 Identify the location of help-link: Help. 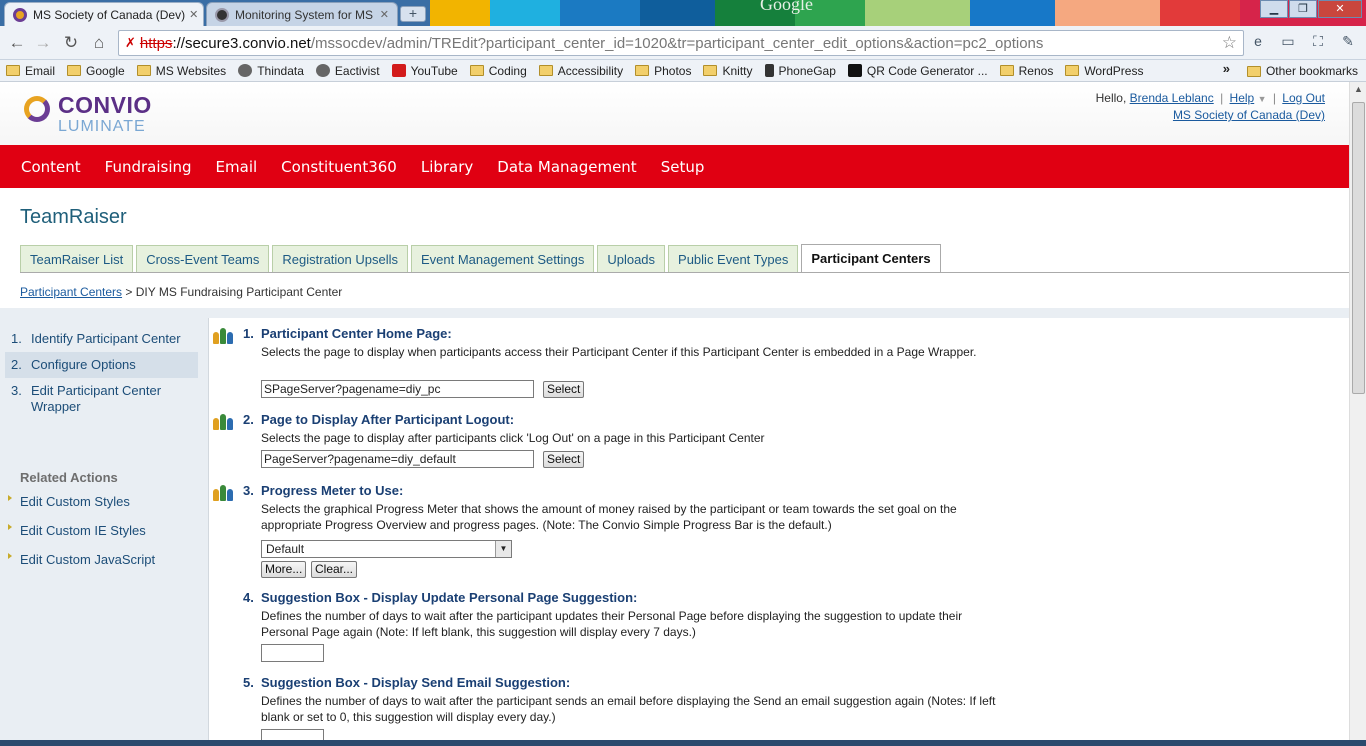
(1242, 98).